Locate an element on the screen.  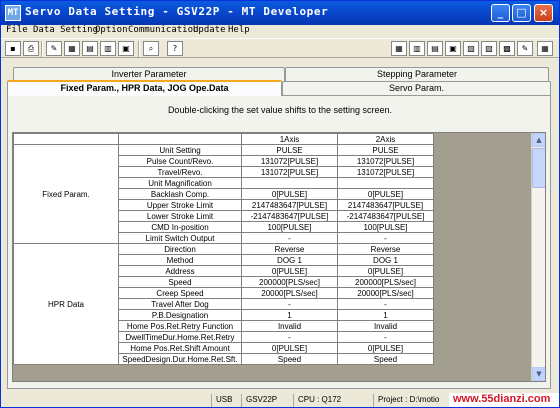
close-button: × is located at coordinates (543, 13).